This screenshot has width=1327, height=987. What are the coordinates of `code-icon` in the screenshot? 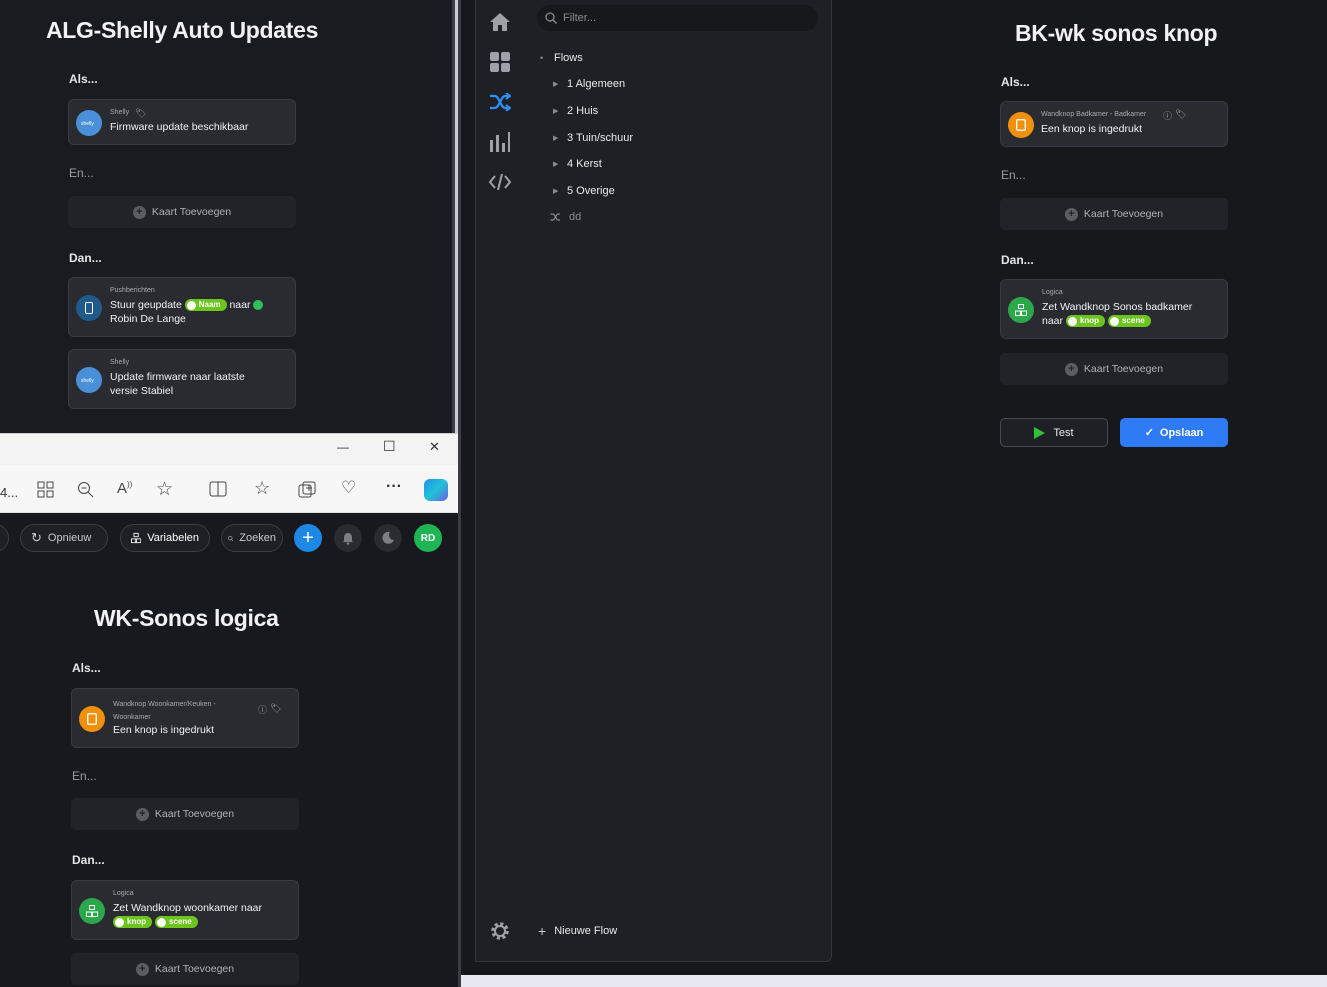 It's located at (500, 182).